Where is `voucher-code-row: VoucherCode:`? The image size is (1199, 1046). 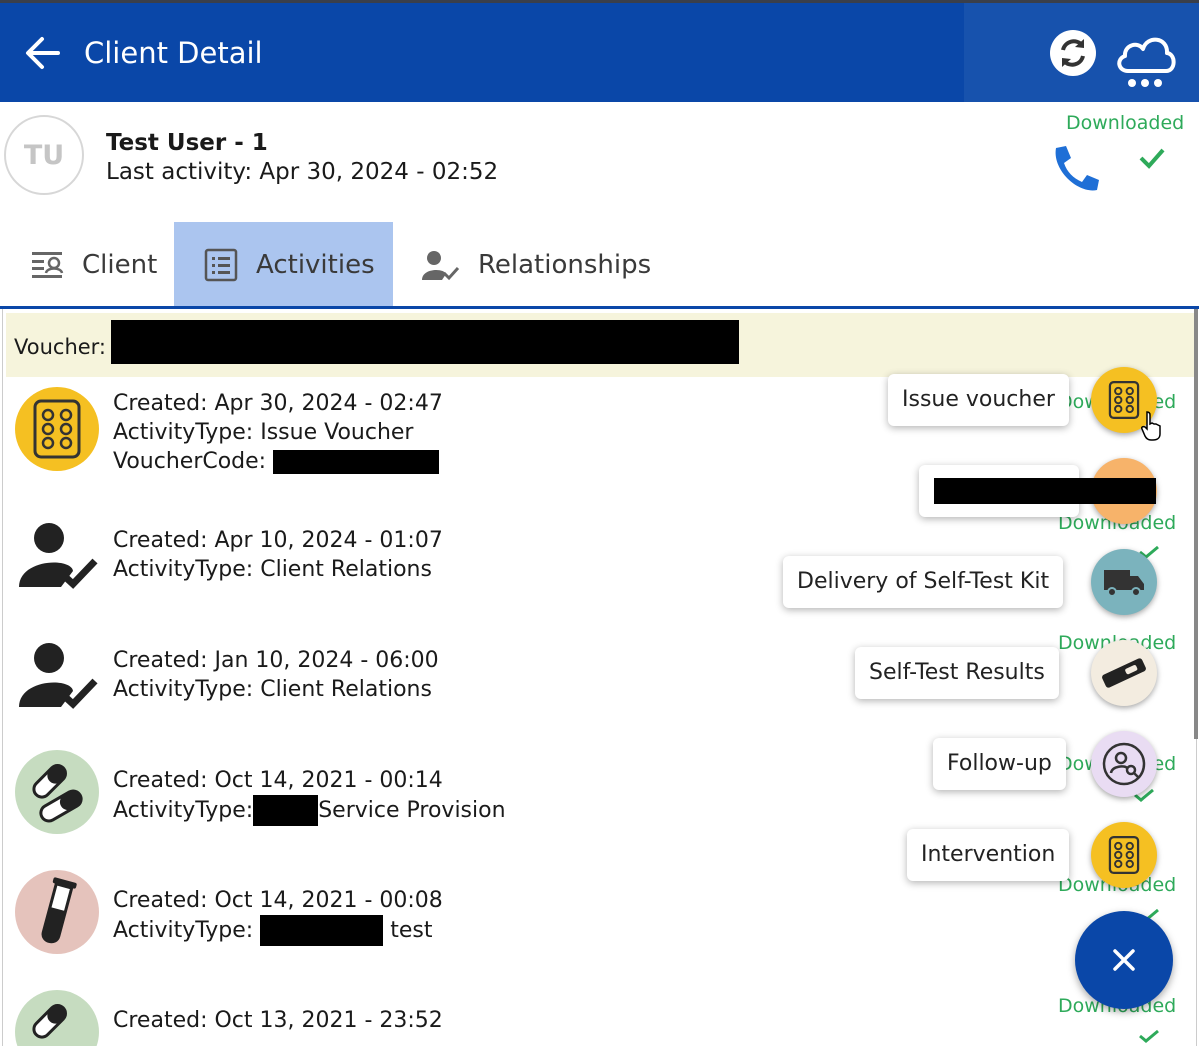
voucher-code-row: VoucherCode: is located at coordinates (278, 461).